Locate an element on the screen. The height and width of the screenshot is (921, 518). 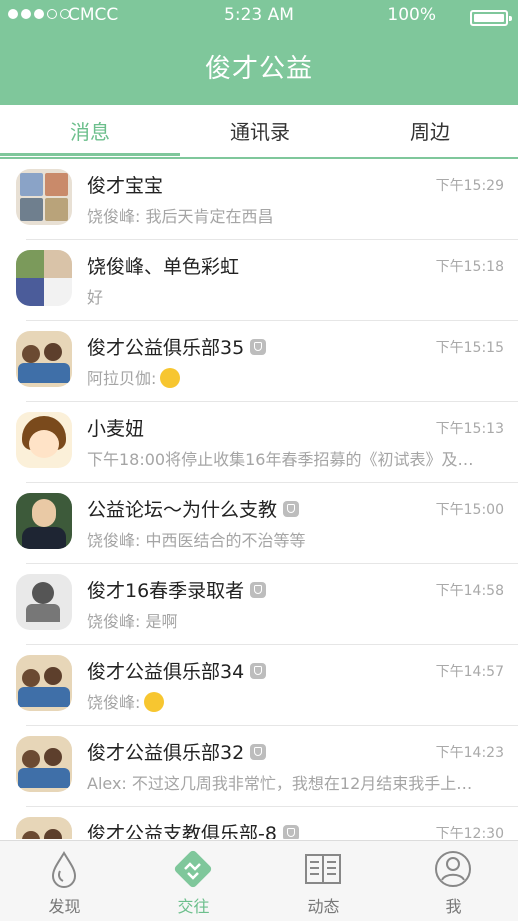
tabbar-label: 我 is located at coordinates (453, 906).